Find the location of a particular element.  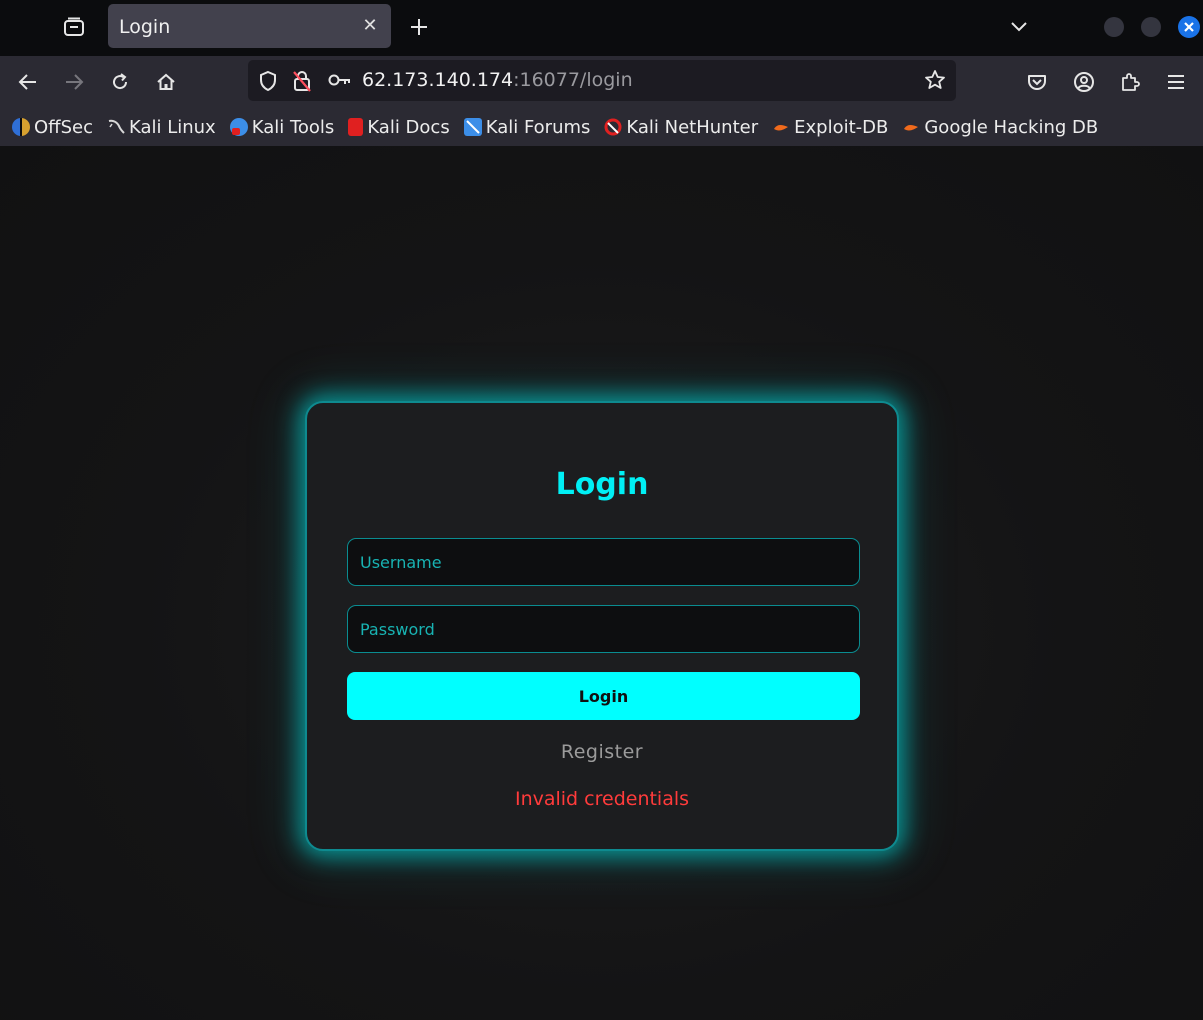

bookmark-kali-linux: Kali Linux is located at coordinates (161, 127).